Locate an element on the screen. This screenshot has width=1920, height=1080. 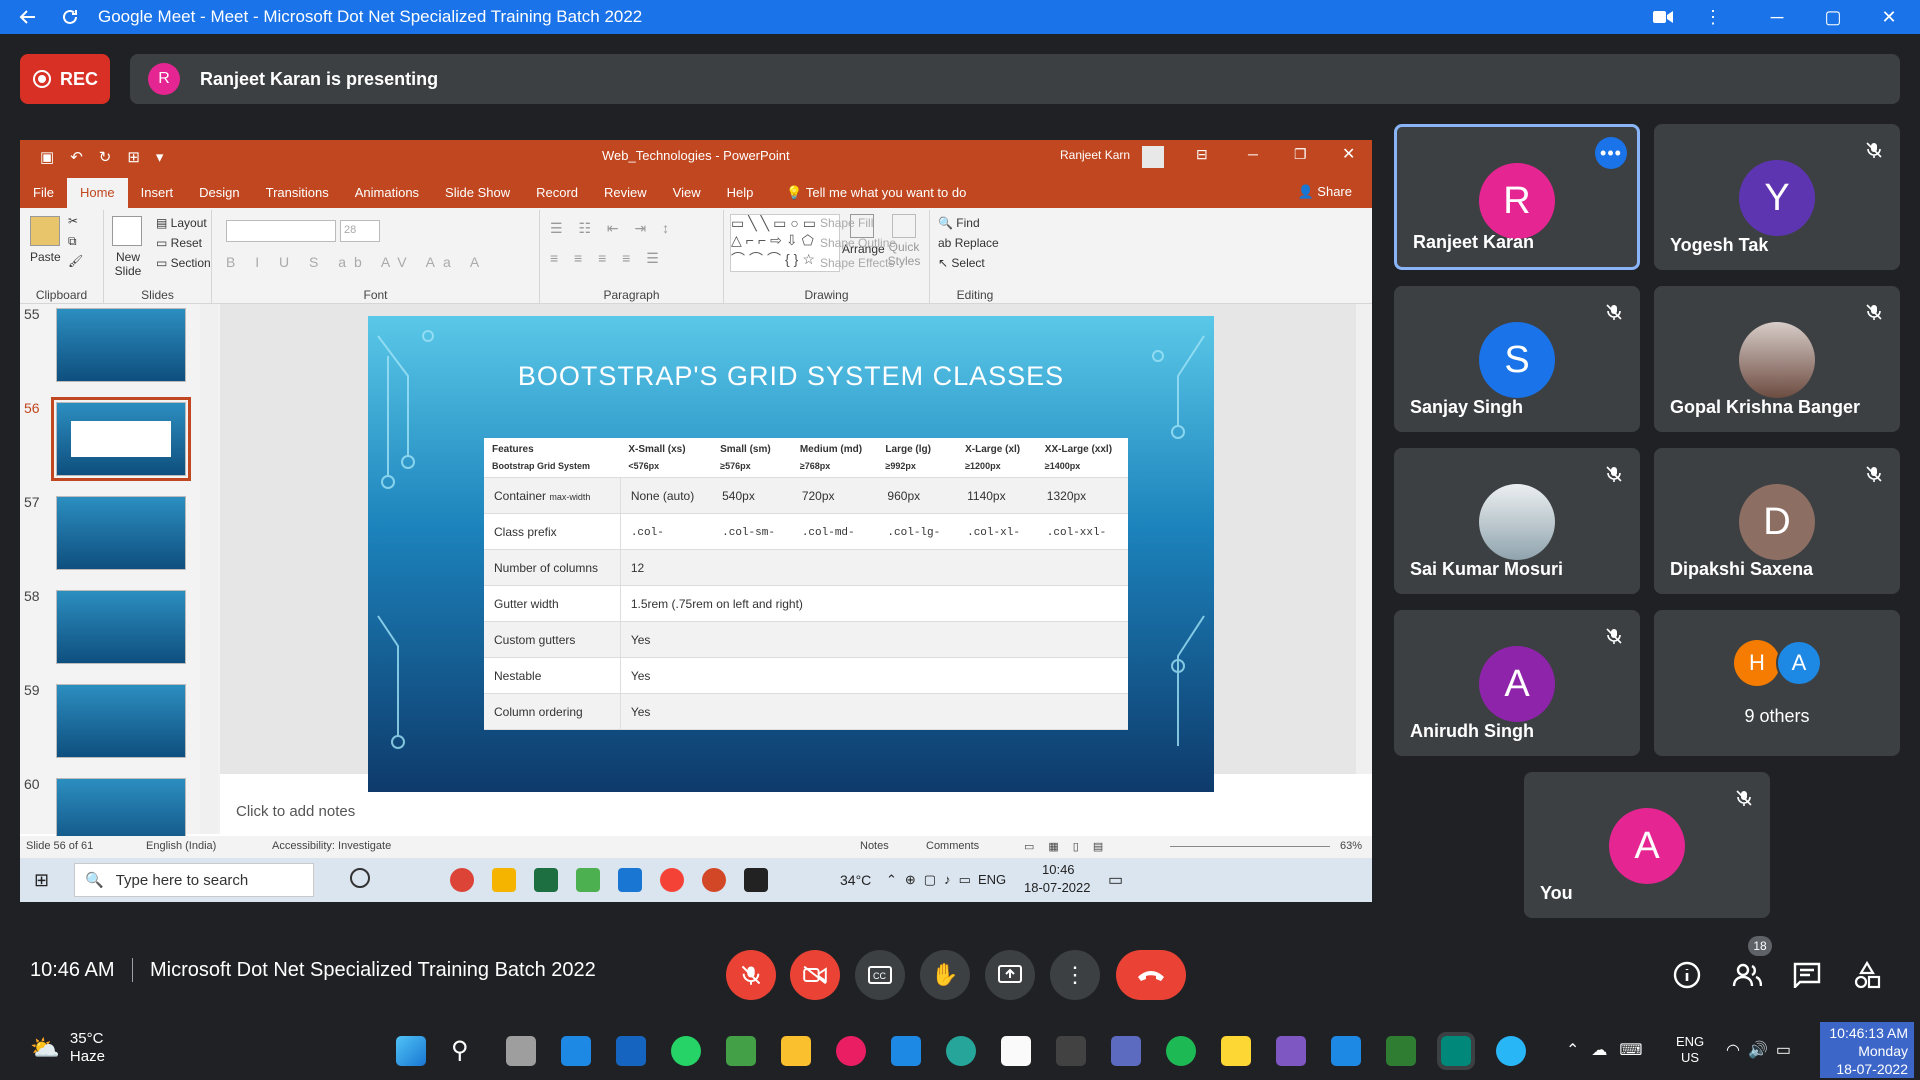
present-screen-button is located at coordinates (1010, 975).